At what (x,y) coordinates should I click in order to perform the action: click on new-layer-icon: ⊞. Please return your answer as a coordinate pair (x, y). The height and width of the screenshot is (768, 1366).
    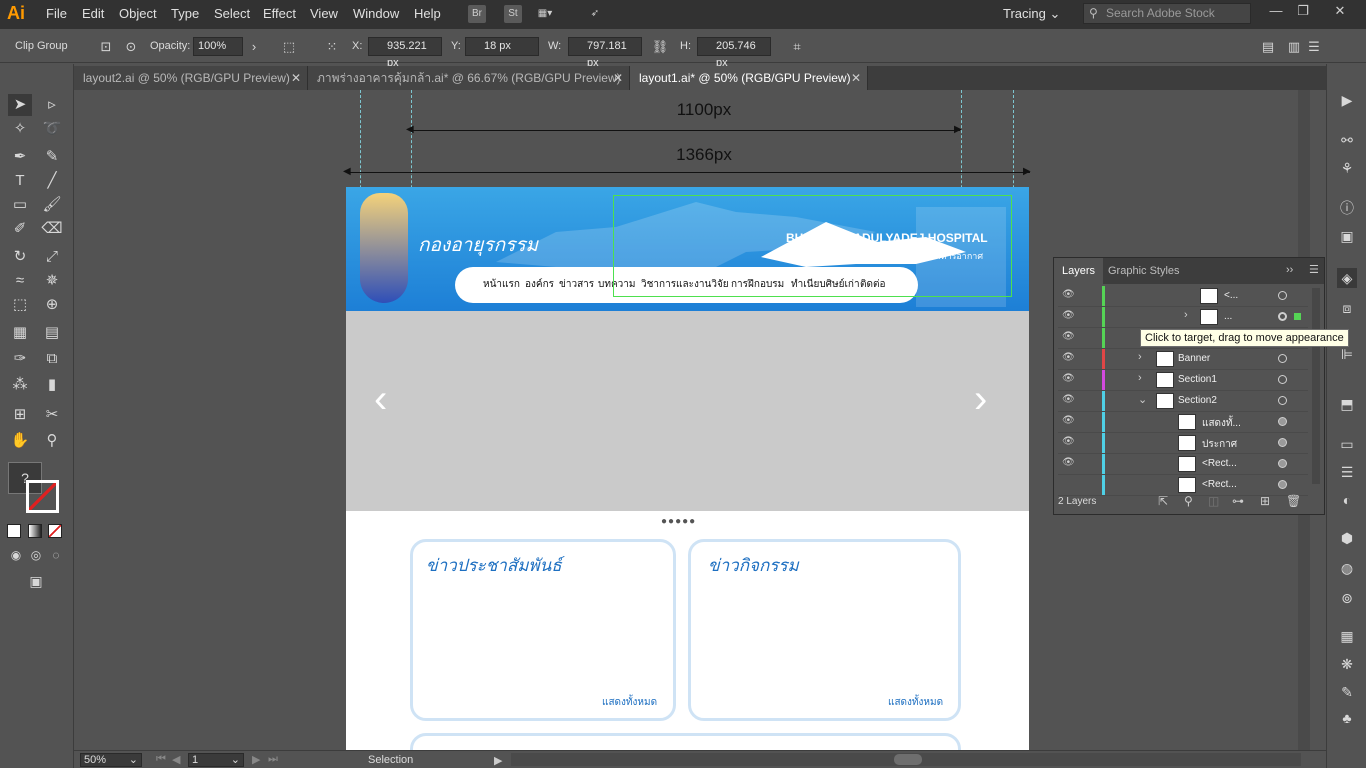
    Looking at the image, I should click on (1265, 501).